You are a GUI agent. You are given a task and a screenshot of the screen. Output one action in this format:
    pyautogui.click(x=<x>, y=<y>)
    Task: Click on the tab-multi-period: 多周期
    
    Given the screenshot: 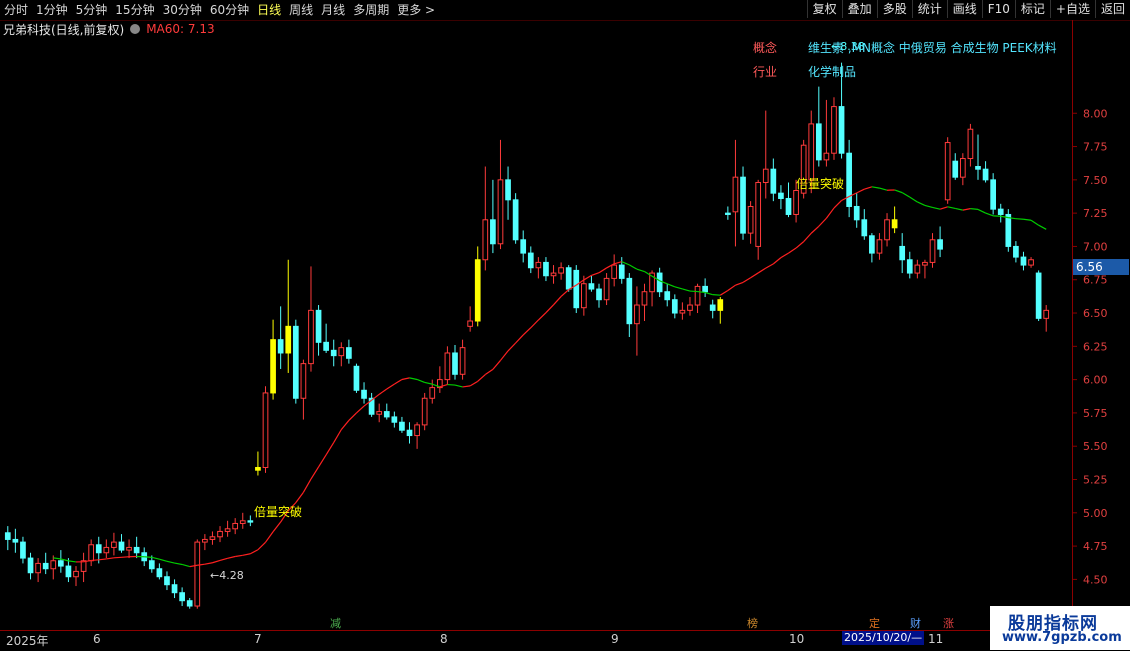 What is the action you would take?
    pyautogui.click(x=371, y=10)
    